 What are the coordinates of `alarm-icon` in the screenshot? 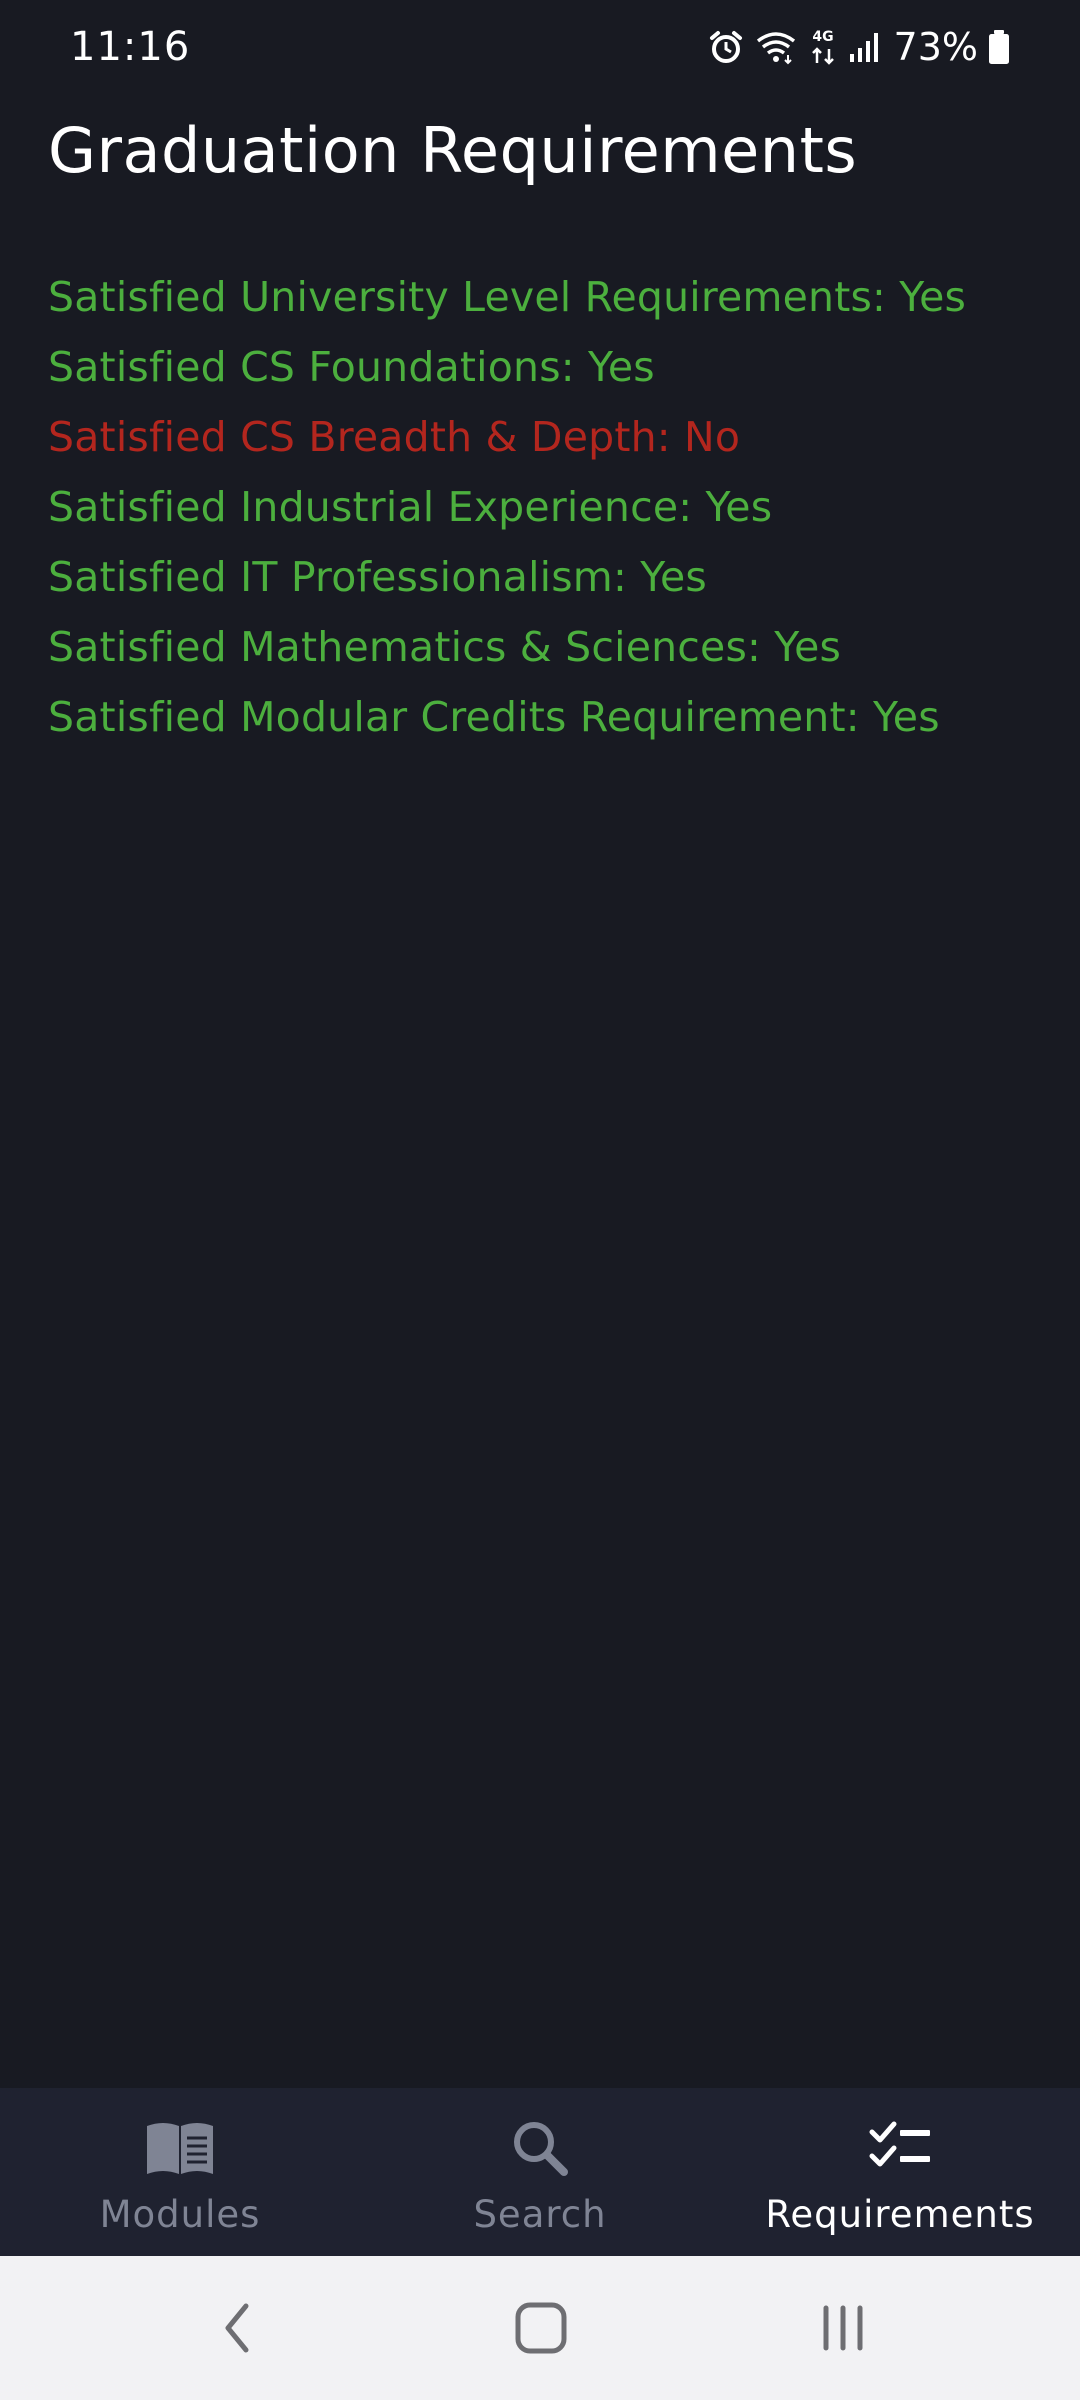 It's located at (726, 47).